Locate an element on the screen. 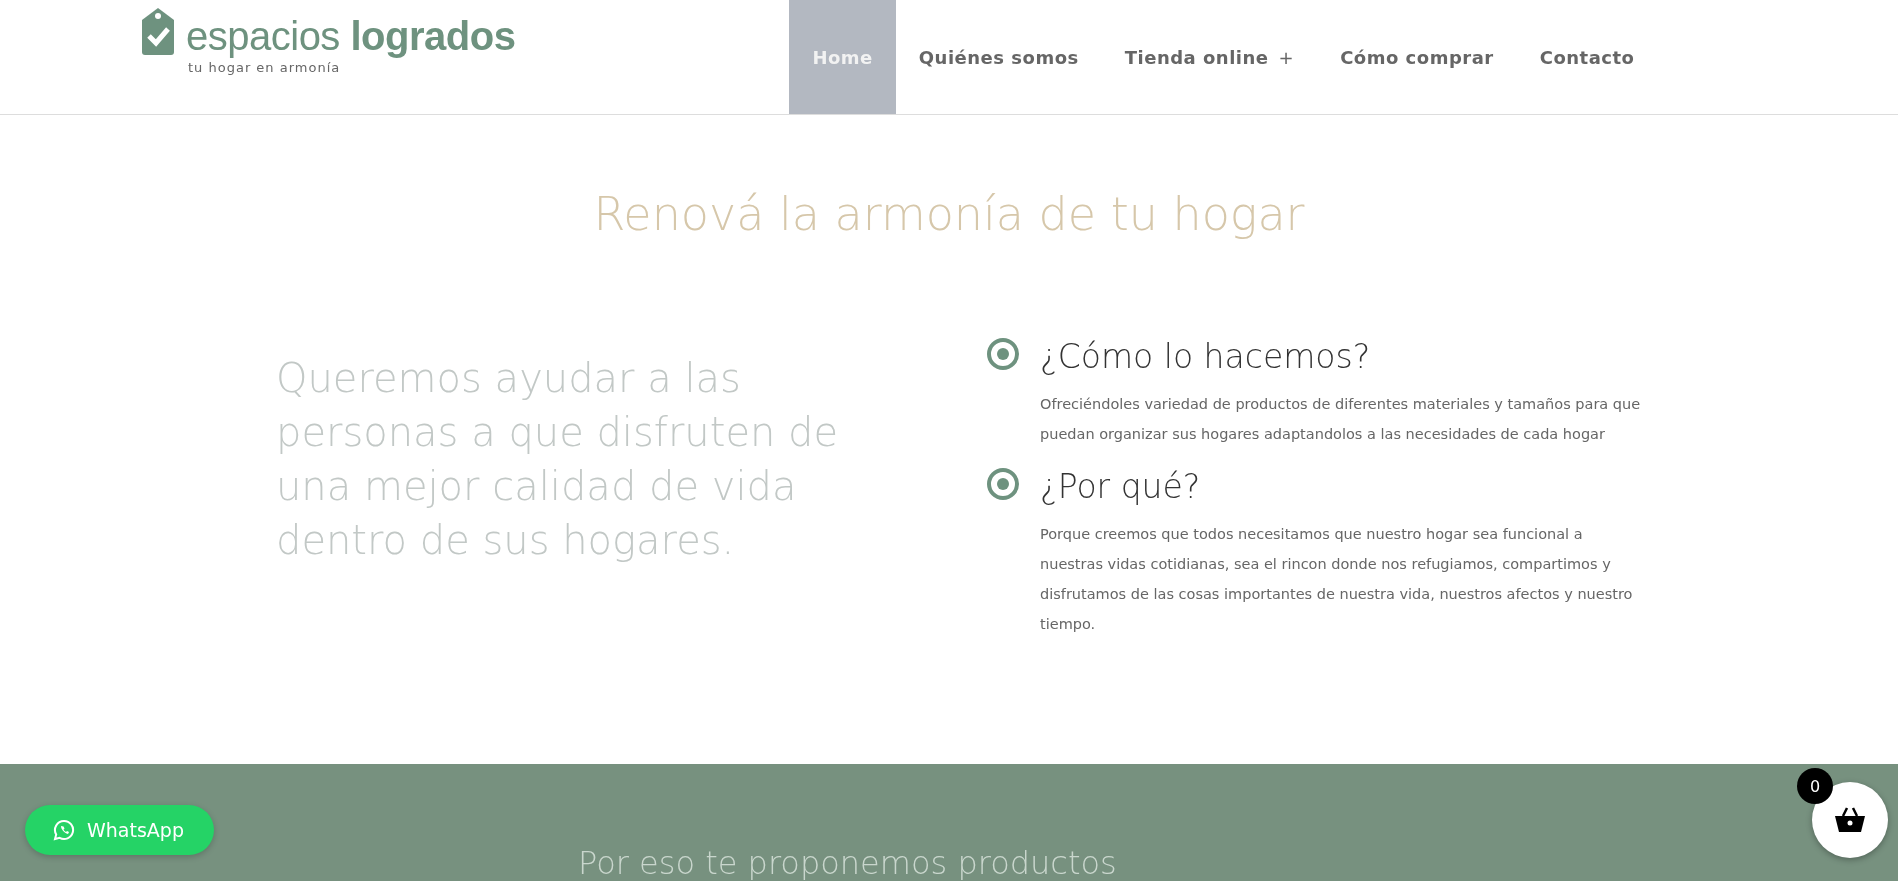 The image size is (1898, 881). banner-heading: Por eso te proponemos productos is located at coordinates (847, 862).